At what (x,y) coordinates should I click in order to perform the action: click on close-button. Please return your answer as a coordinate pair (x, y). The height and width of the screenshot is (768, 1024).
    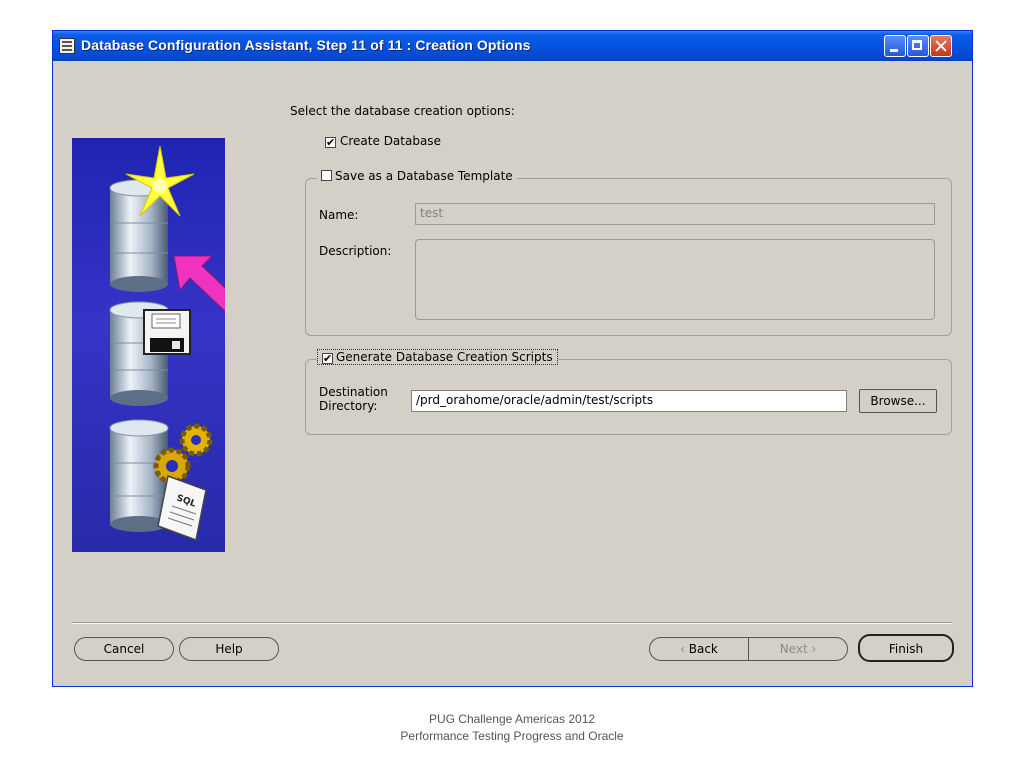
    Looking at the image, I should click on (941, 46).